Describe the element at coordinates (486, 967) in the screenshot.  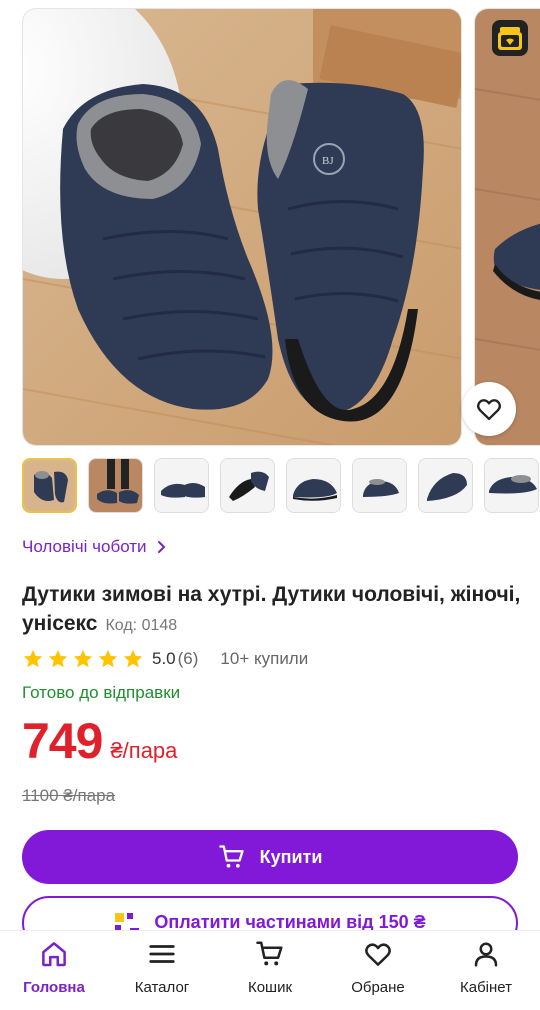
I see `tab-account: Кабінет` at that location.